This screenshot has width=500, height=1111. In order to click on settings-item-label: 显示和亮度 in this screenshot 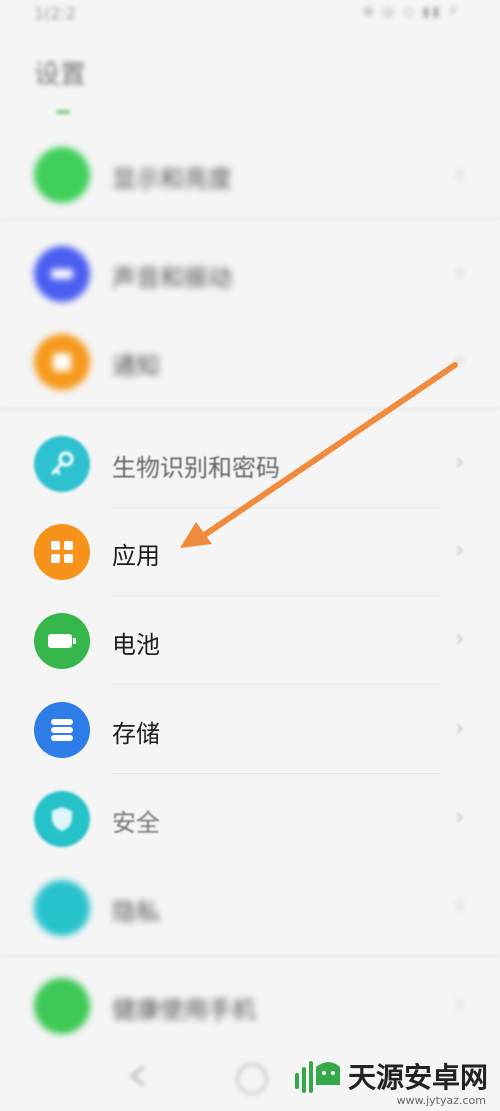, I will do `click(172, 179)`.